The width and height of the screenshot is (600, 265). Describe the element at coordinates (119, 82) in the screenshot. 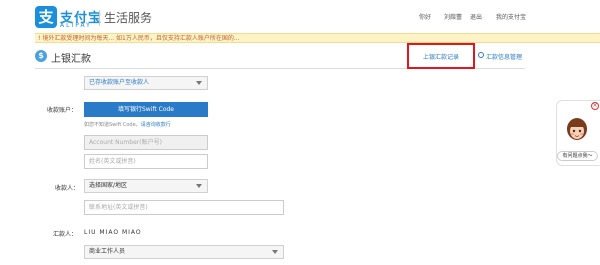

I see `saved-account-select-value: 已存收款账户至收款人` at that location.